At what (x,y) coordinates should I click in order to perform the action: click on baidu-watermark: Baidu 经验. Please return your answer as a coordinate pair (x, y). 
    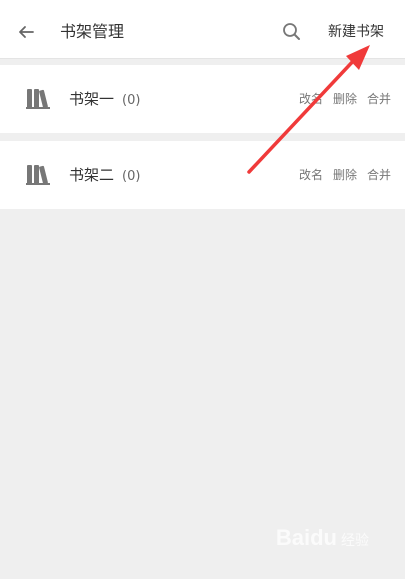
    Looking at the image, I should click on (322, 537).